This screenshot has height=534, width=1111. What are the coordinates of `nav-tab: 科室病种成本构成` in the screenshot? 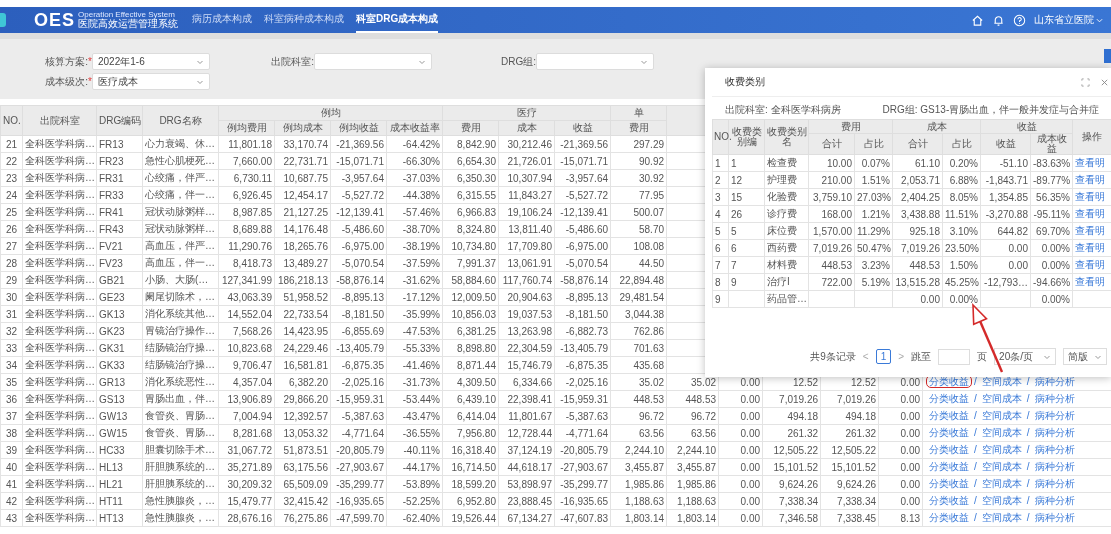 It's located at (304, 20).